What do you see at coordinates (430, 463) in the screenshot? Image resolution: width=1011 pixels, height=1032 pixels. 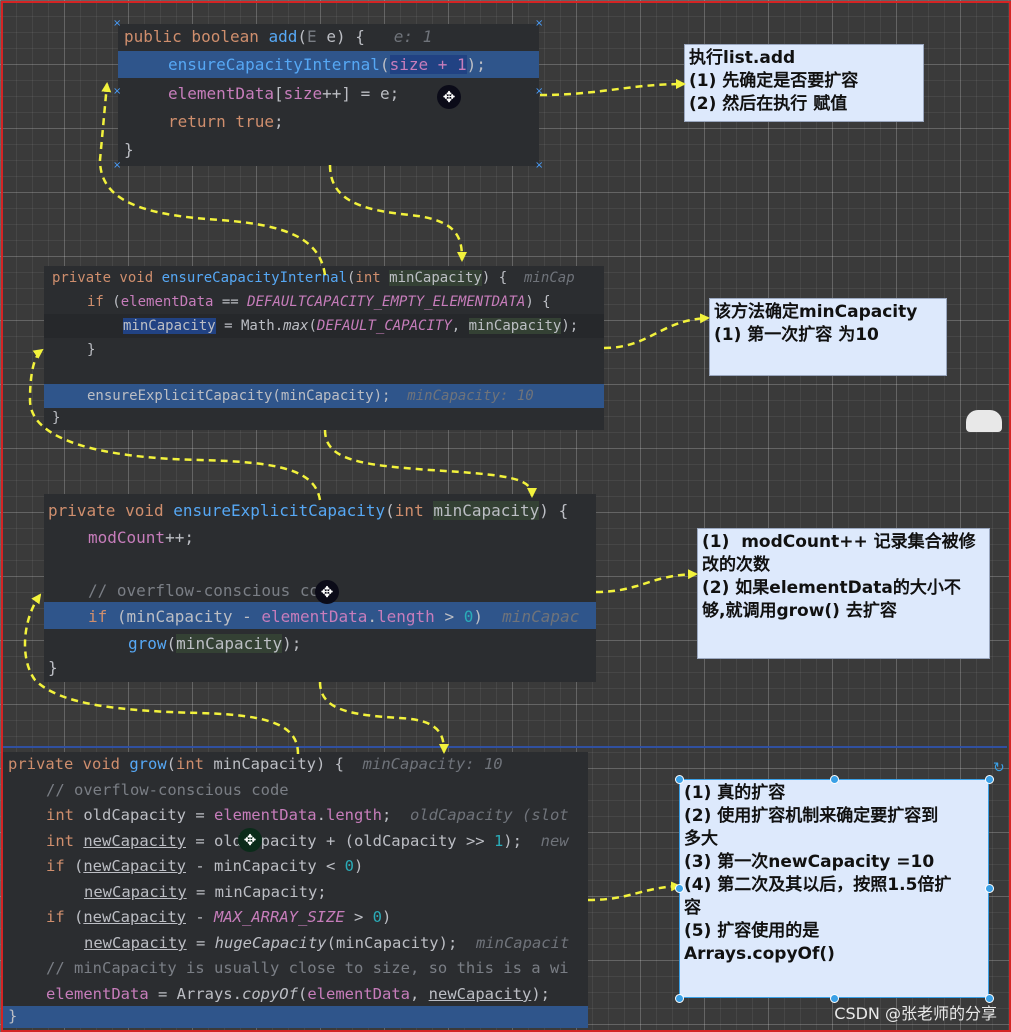 I see `arrow-ensure-internal-to-explicit` at bounding box center [430, 463].